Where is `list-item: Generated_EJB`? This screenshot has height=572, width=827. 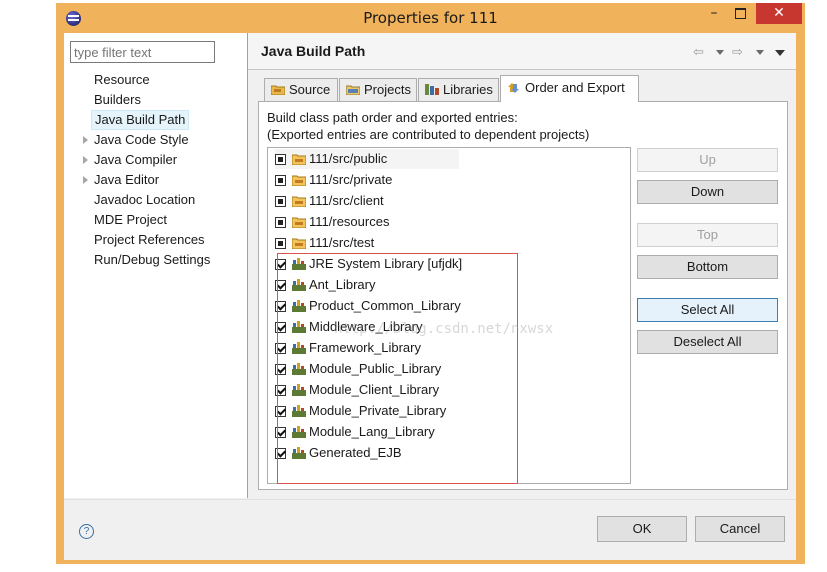 list-item: Generated_EJB is located at coordinates (425, 453).